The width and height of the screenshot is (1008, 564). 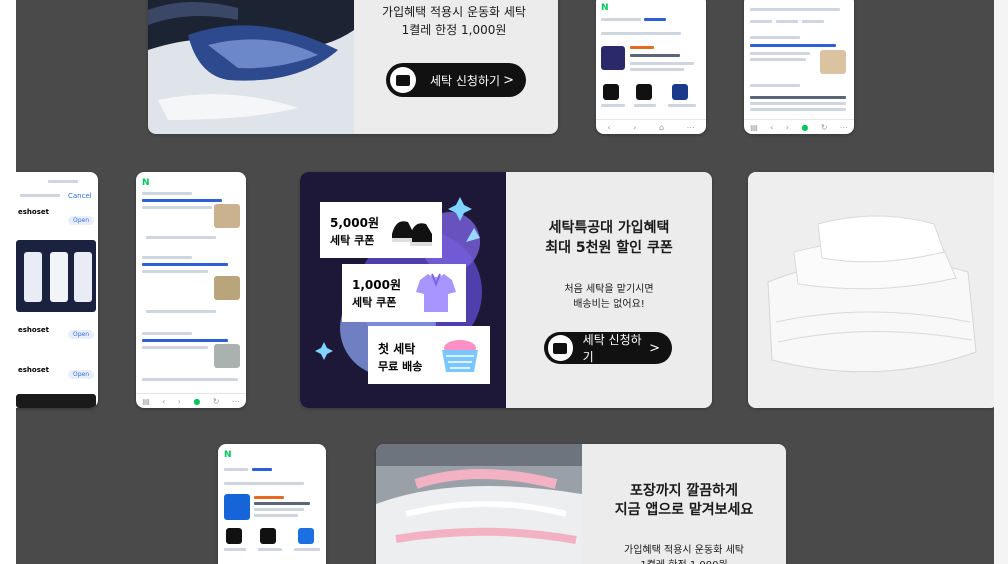 I want to click on packaging-ad-sub2: 1켤레 한정 1,000원, so click(x=684, y=560).